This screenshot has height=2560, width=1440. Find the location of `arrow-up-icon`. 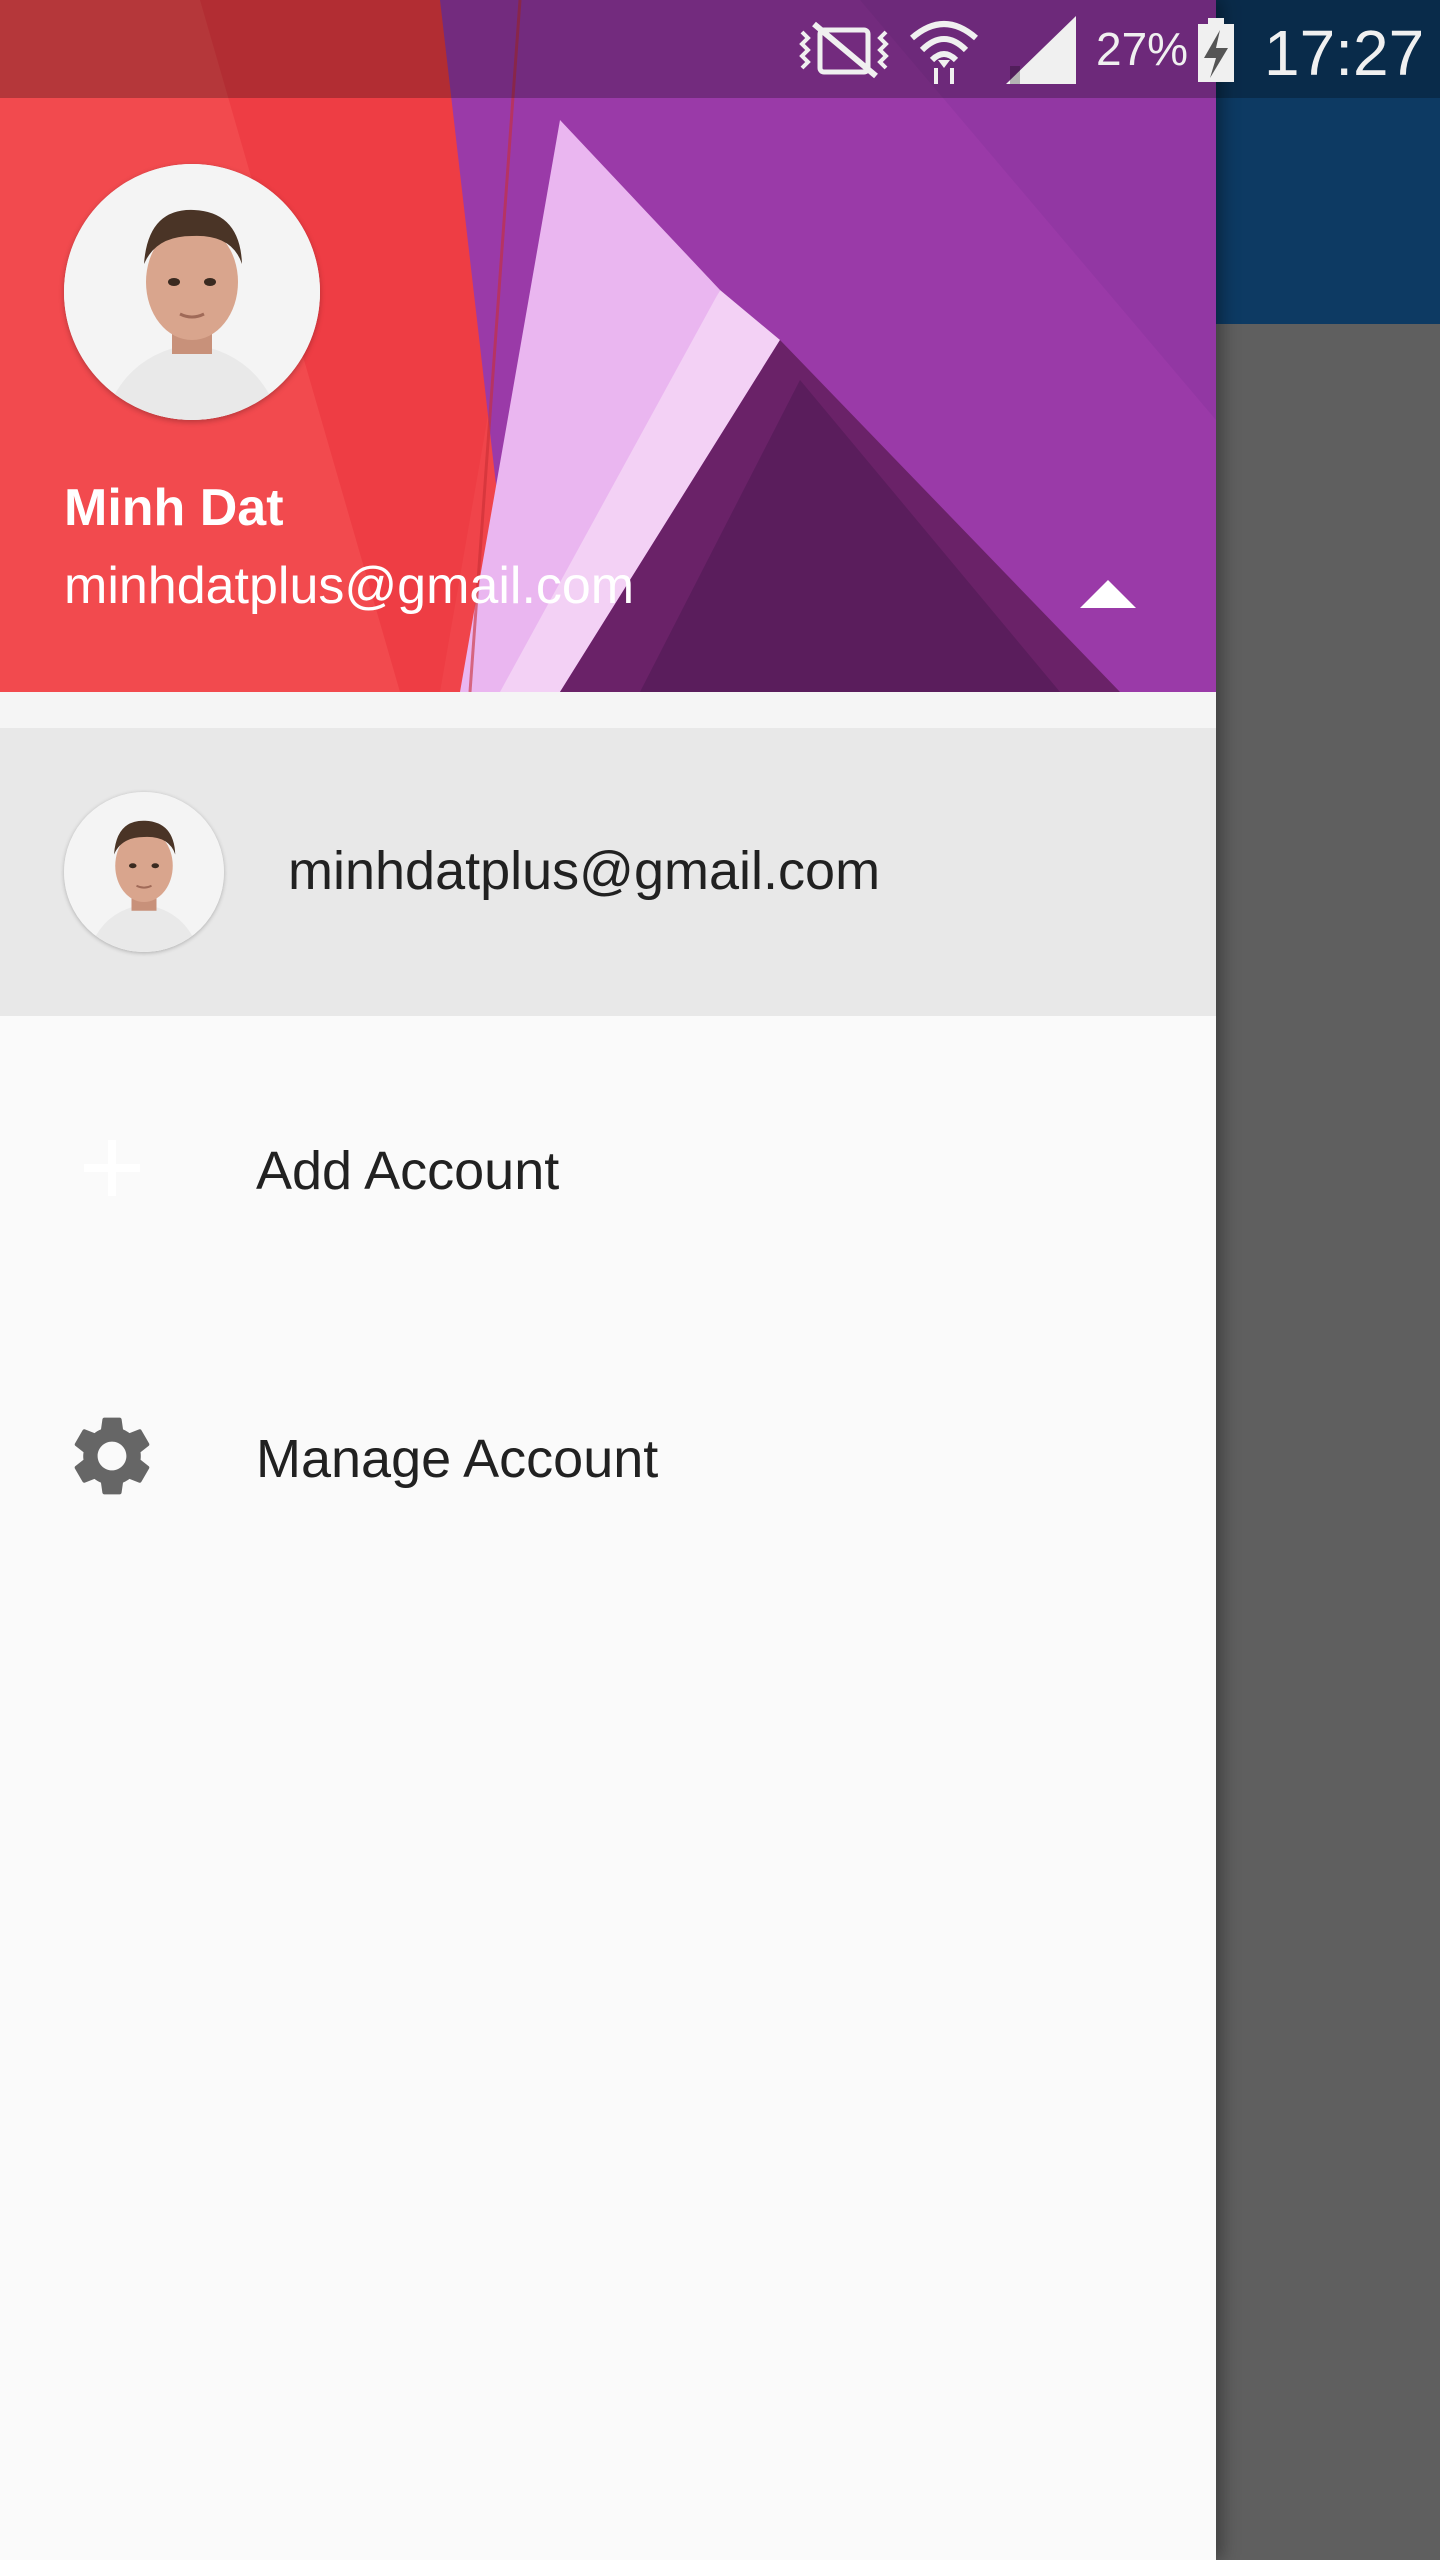

arrow-up-icon is located at coordinates (1108, 593).